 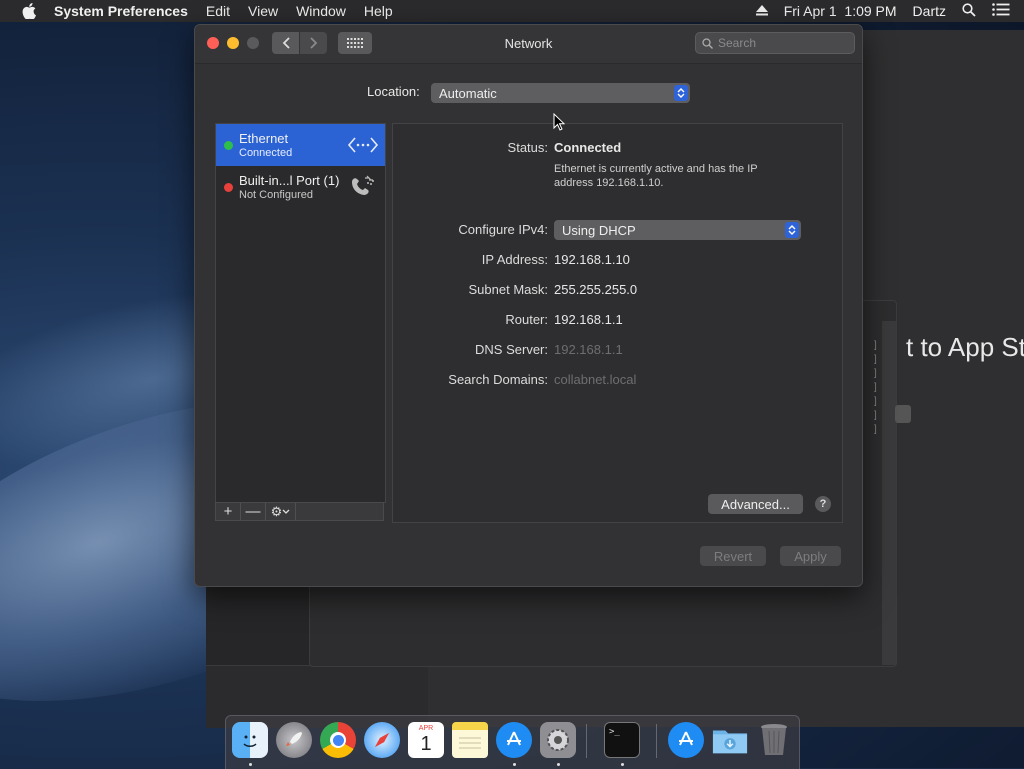 What do you see at coordinates (774, 740) in the screenshot?
I see `trash-icon` at bounding box center [774, 740].